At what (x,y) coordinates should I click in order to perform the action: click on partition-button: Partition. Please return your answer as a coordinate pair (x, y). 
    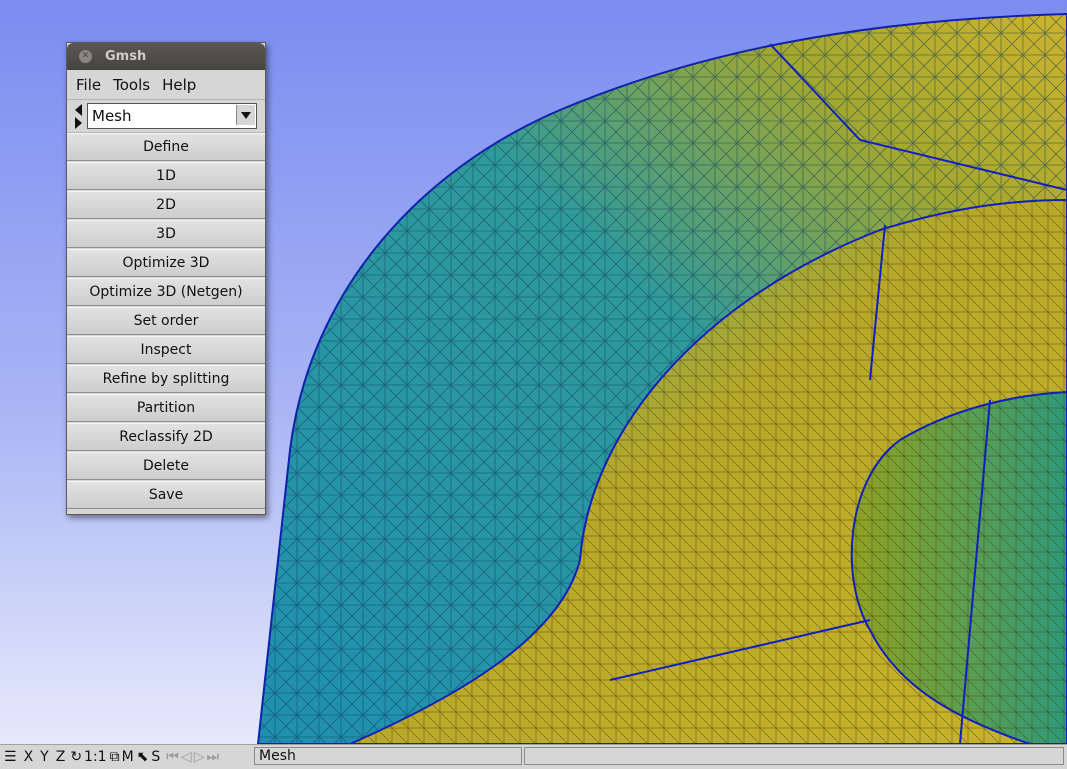
    Looking at the image, I should click on (166, 408).